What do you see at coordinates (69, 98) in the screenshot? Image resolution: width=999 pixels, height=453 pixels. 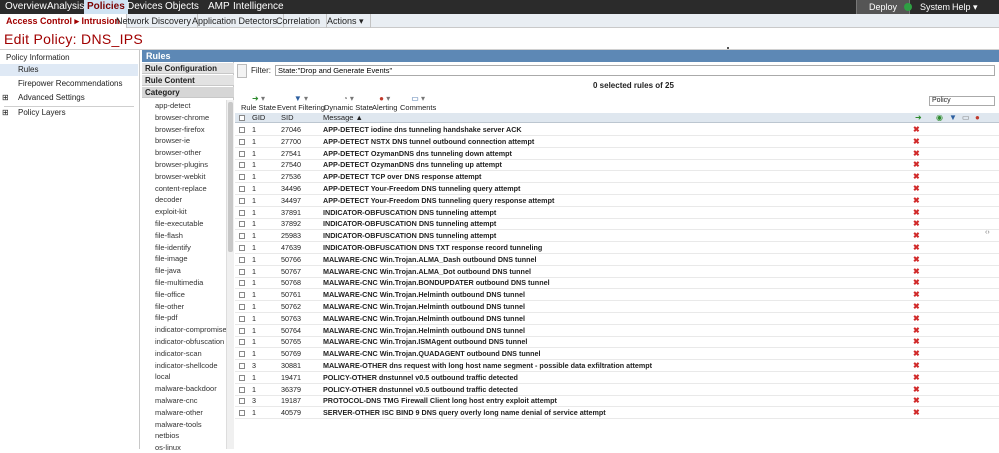 I see `leftnav-advanced-settings: ⊞ Advanced Settings` at bounding box center [69, 98].